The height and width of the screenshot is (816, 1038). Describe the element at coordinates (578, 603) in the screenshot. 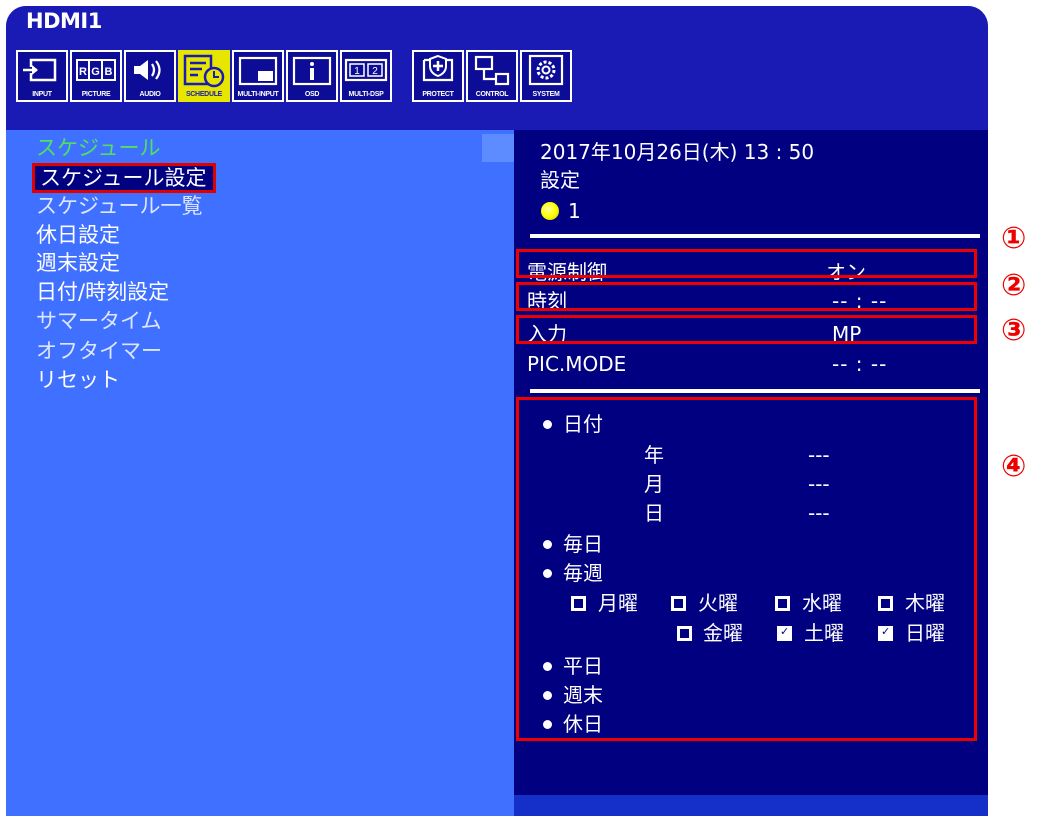

I see `monday-checkbox` at that location.